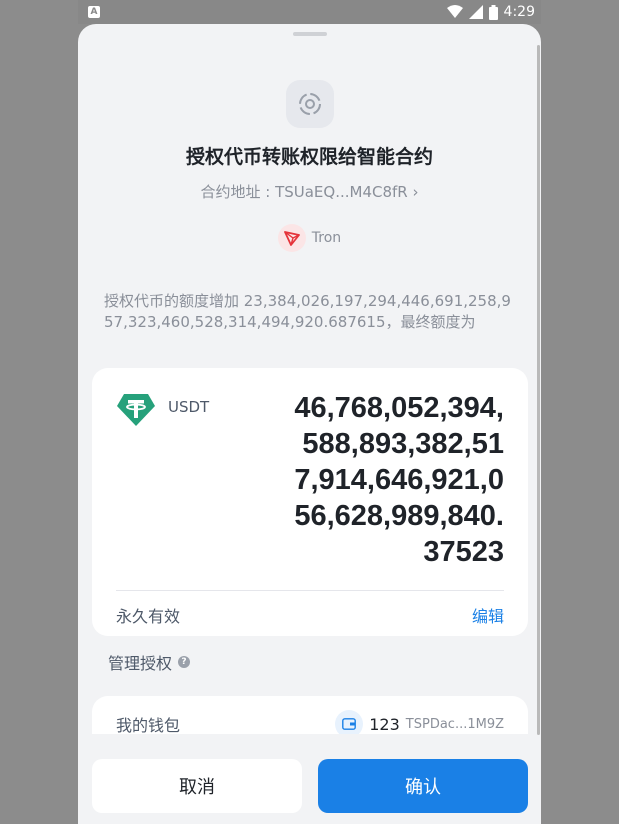 The width and height of the screenshot is (619, 824). What do you see at coordinates (415, 192) in the screenshot?
I see `chevron-right-icon: ›` at bounding box center [415, 192].